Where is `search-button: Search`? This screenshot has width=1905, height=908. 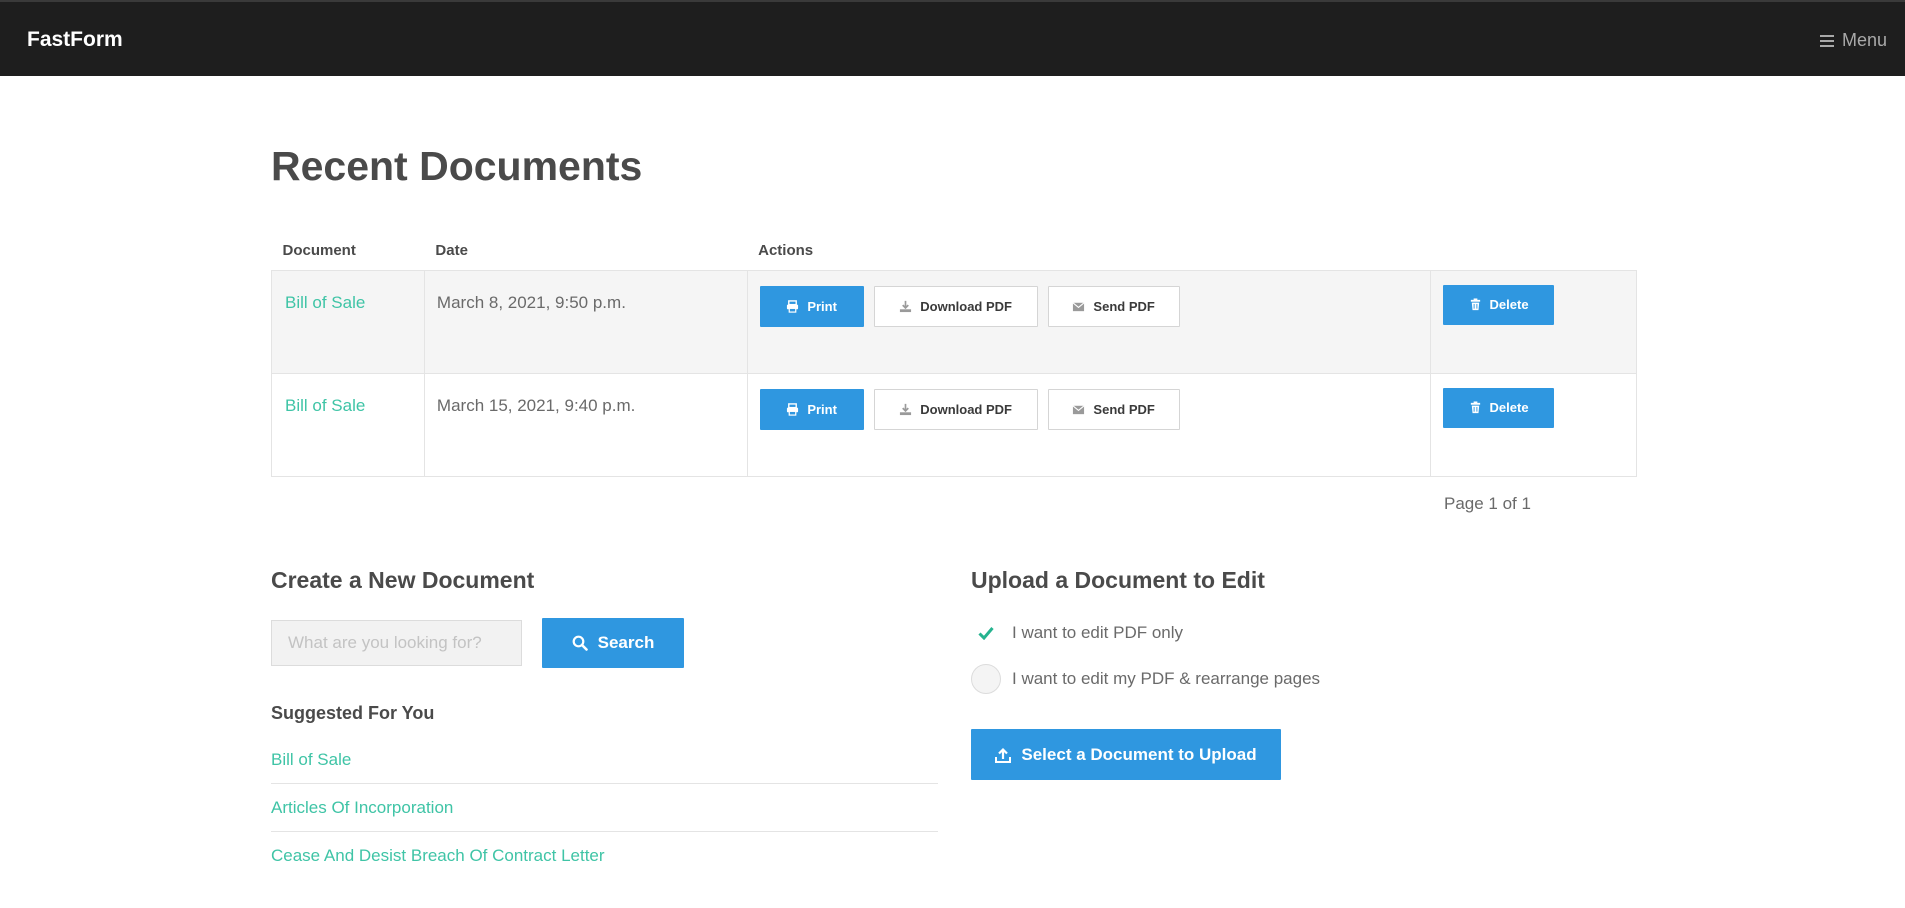
search-button: Search is located at coordinates (613, 643).